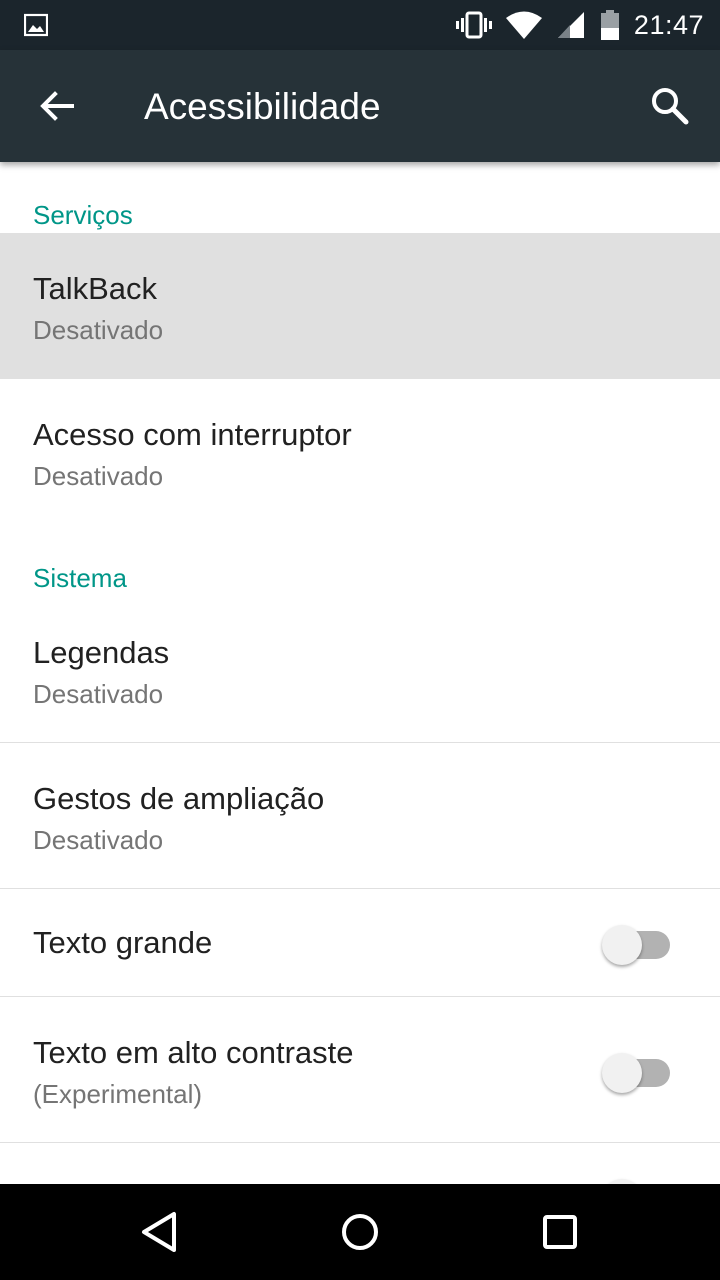 This screenshot has height=1280, width=720. What do you see at coordinates (360, 942) in the screenshot?
I see `list-item-large-text: Texto grande` at bounding box center [360, 942].